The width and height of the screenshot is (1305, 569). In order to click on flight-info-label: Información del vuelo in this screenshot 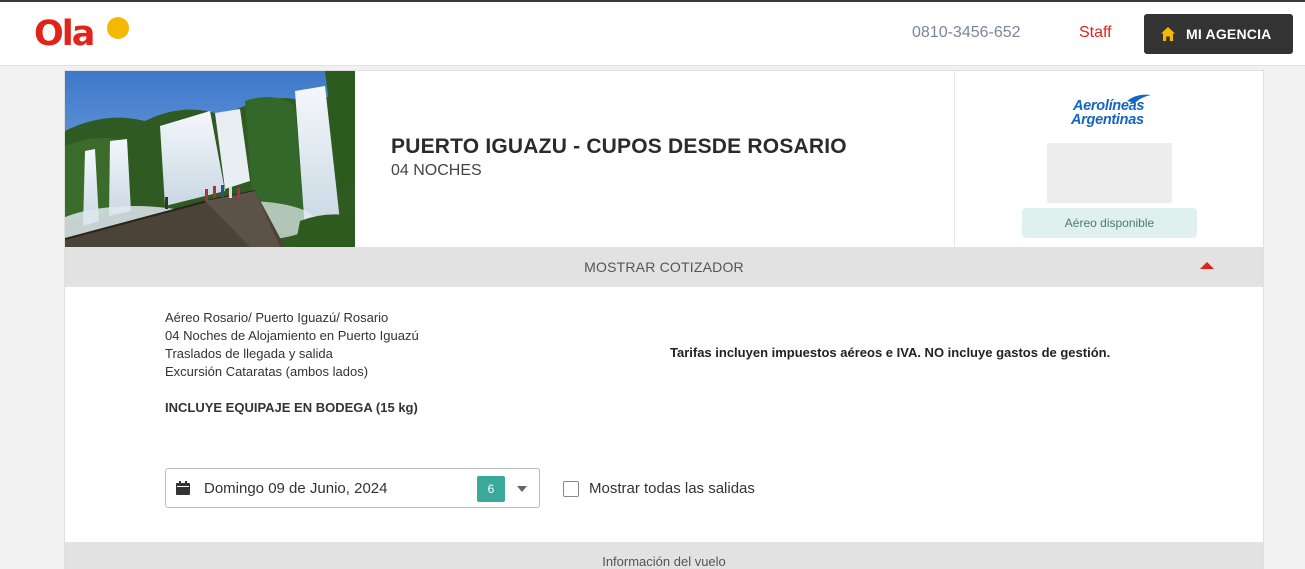, I will do `click(664, 561)`.